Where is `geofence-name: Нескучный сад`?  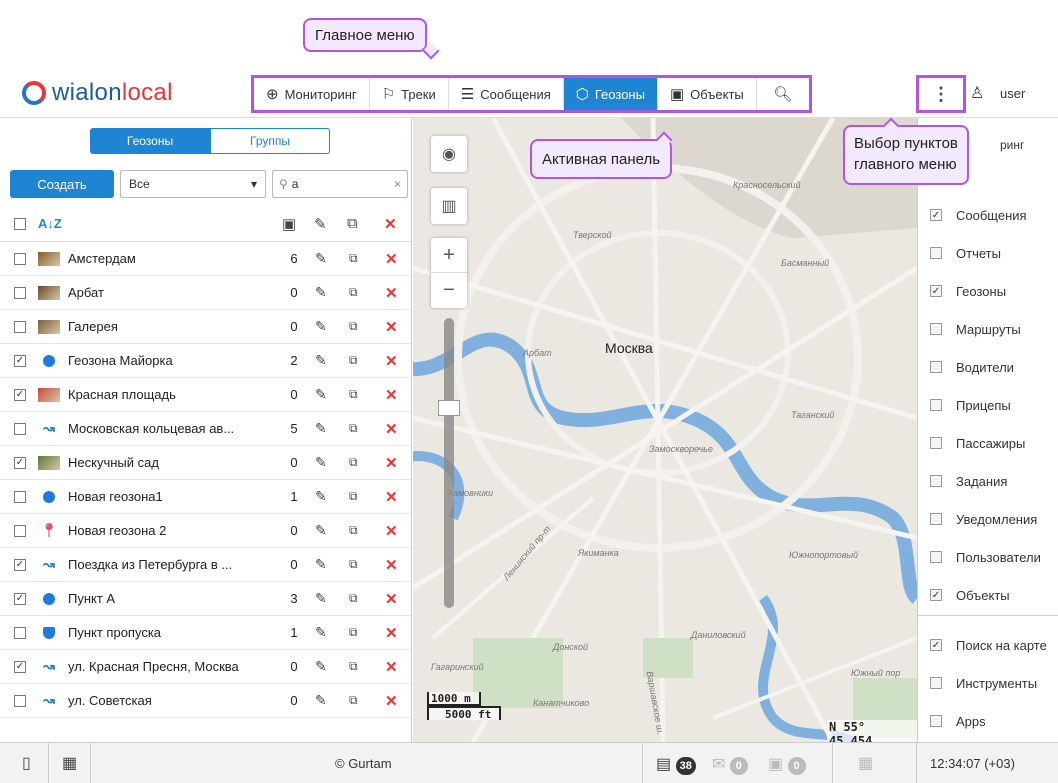 geofence-name: Нескучный сад is located at coordinates (166, 462).